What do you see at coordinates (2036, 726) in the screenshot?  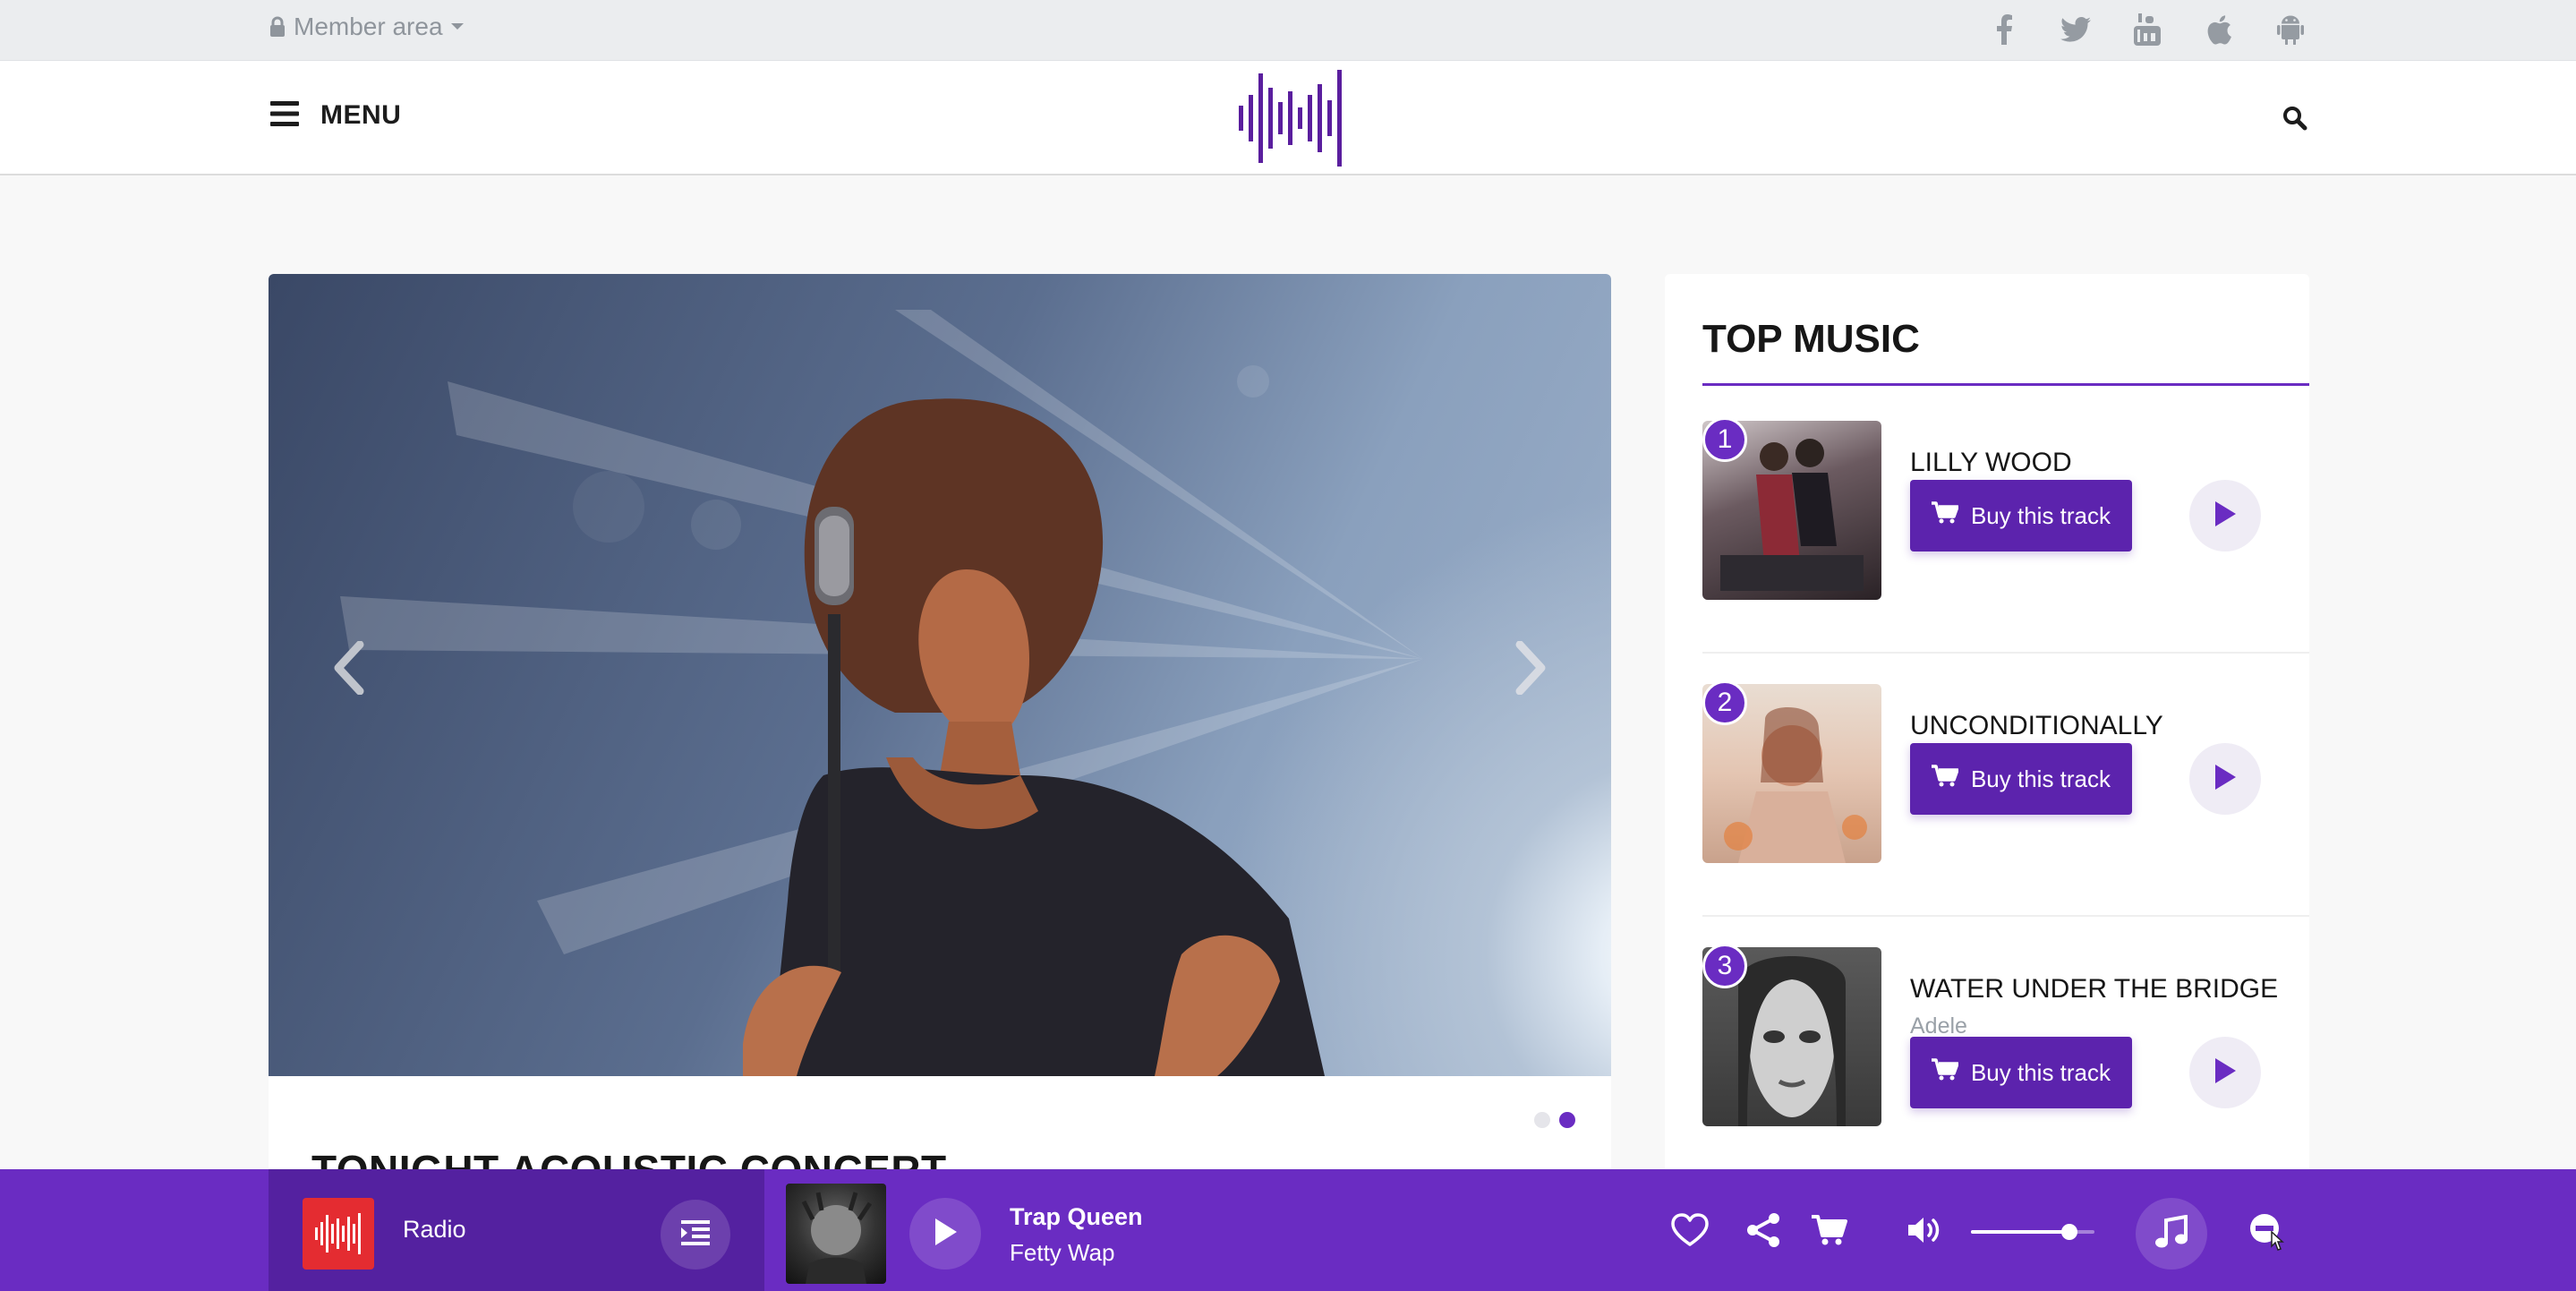 I see `track-title: UNCONDITIONALLY` at bounding box center [2036, 726].